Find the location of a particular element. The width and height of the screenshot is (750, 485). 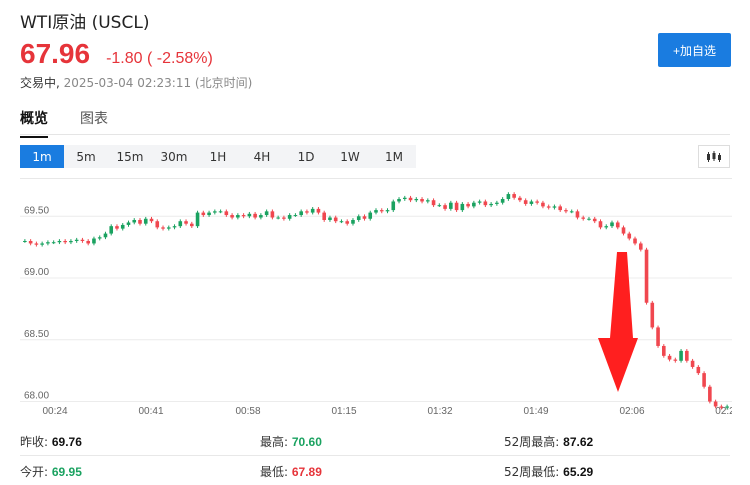

x-tick-label: 02:06 is located at coordinates (631, 411).